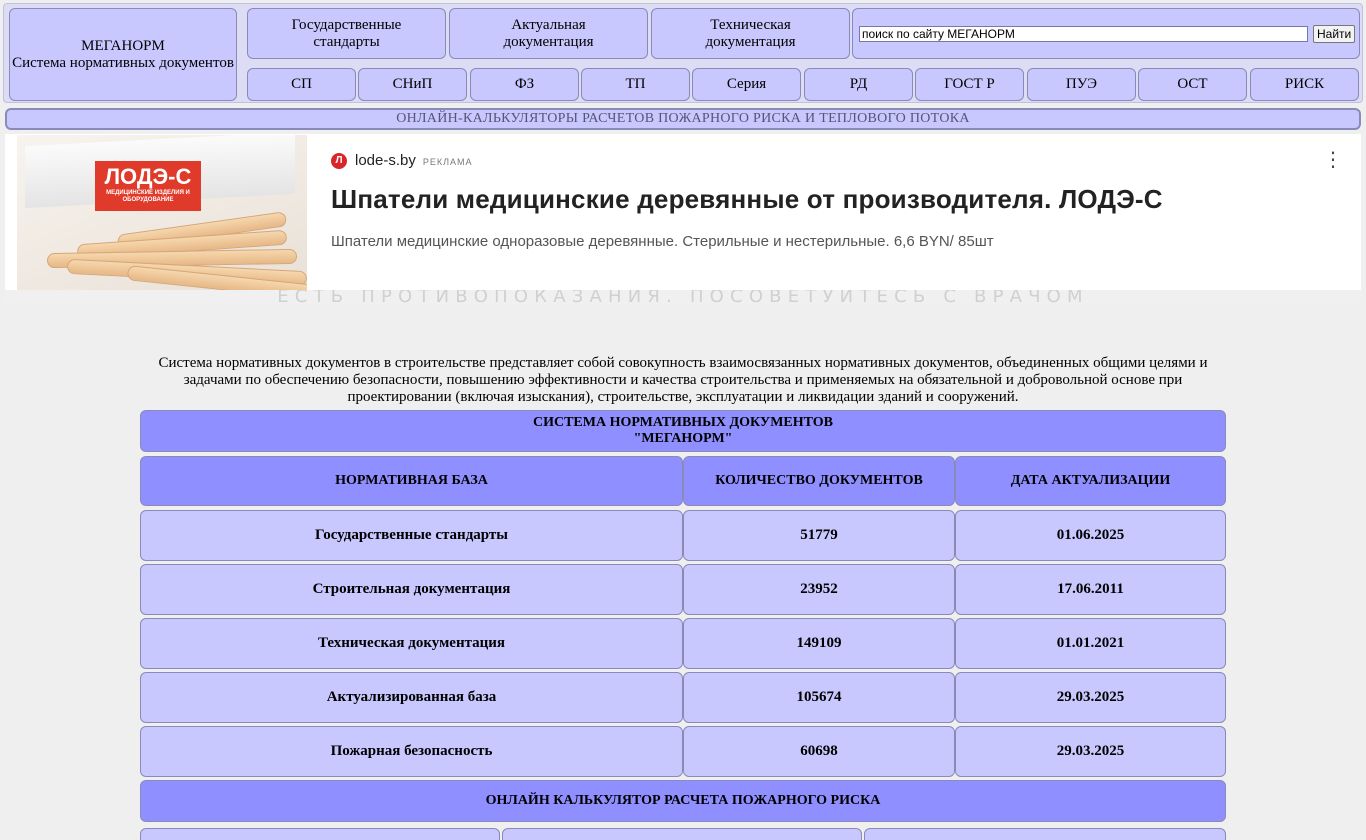  Describe the element at coordinates (819, 643) in the screenshot. I see `table-row-count: 149109` at that location.